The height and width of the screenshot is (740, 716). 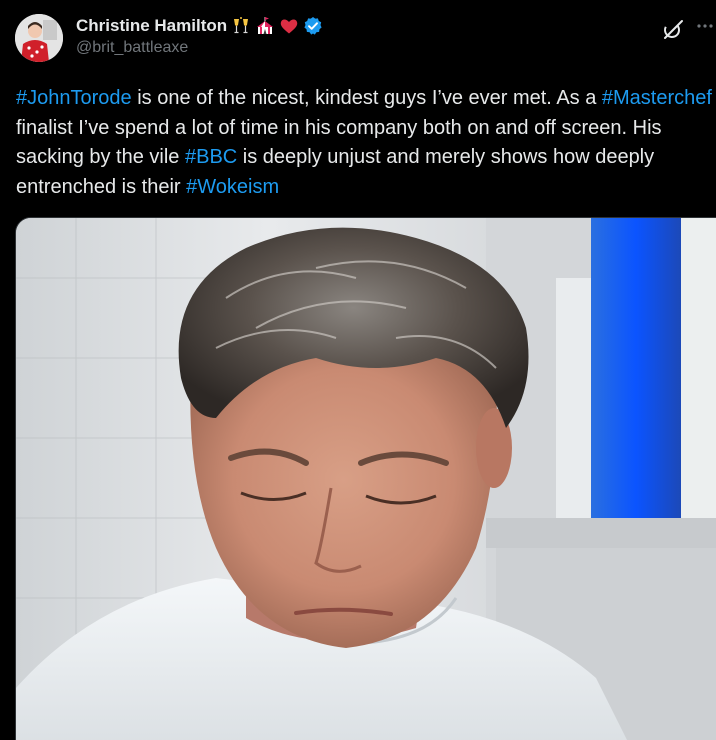 What do you see at coordinates (289, 26) in the screenshot?
I see `red-heart-icon` at bounding box center [289, 26].